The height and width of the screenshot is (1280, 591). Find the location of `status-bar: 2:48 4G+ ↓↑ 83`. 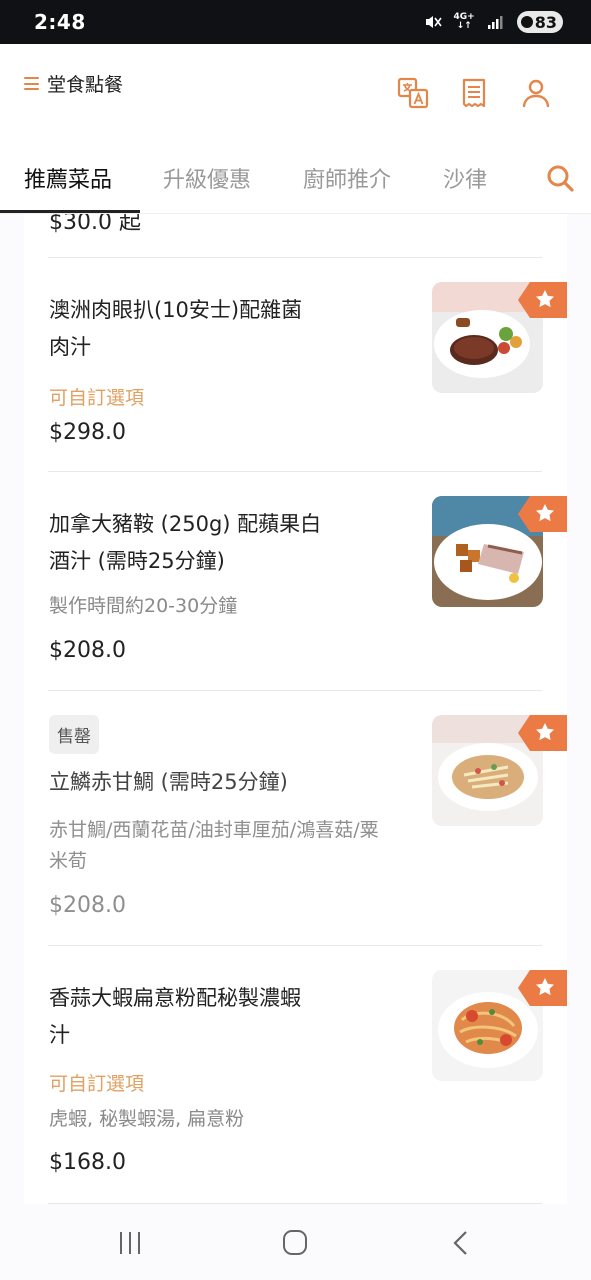

status-bar: 2:48 4G+ ↓↑ 83 is located at coordinates (295, 22).